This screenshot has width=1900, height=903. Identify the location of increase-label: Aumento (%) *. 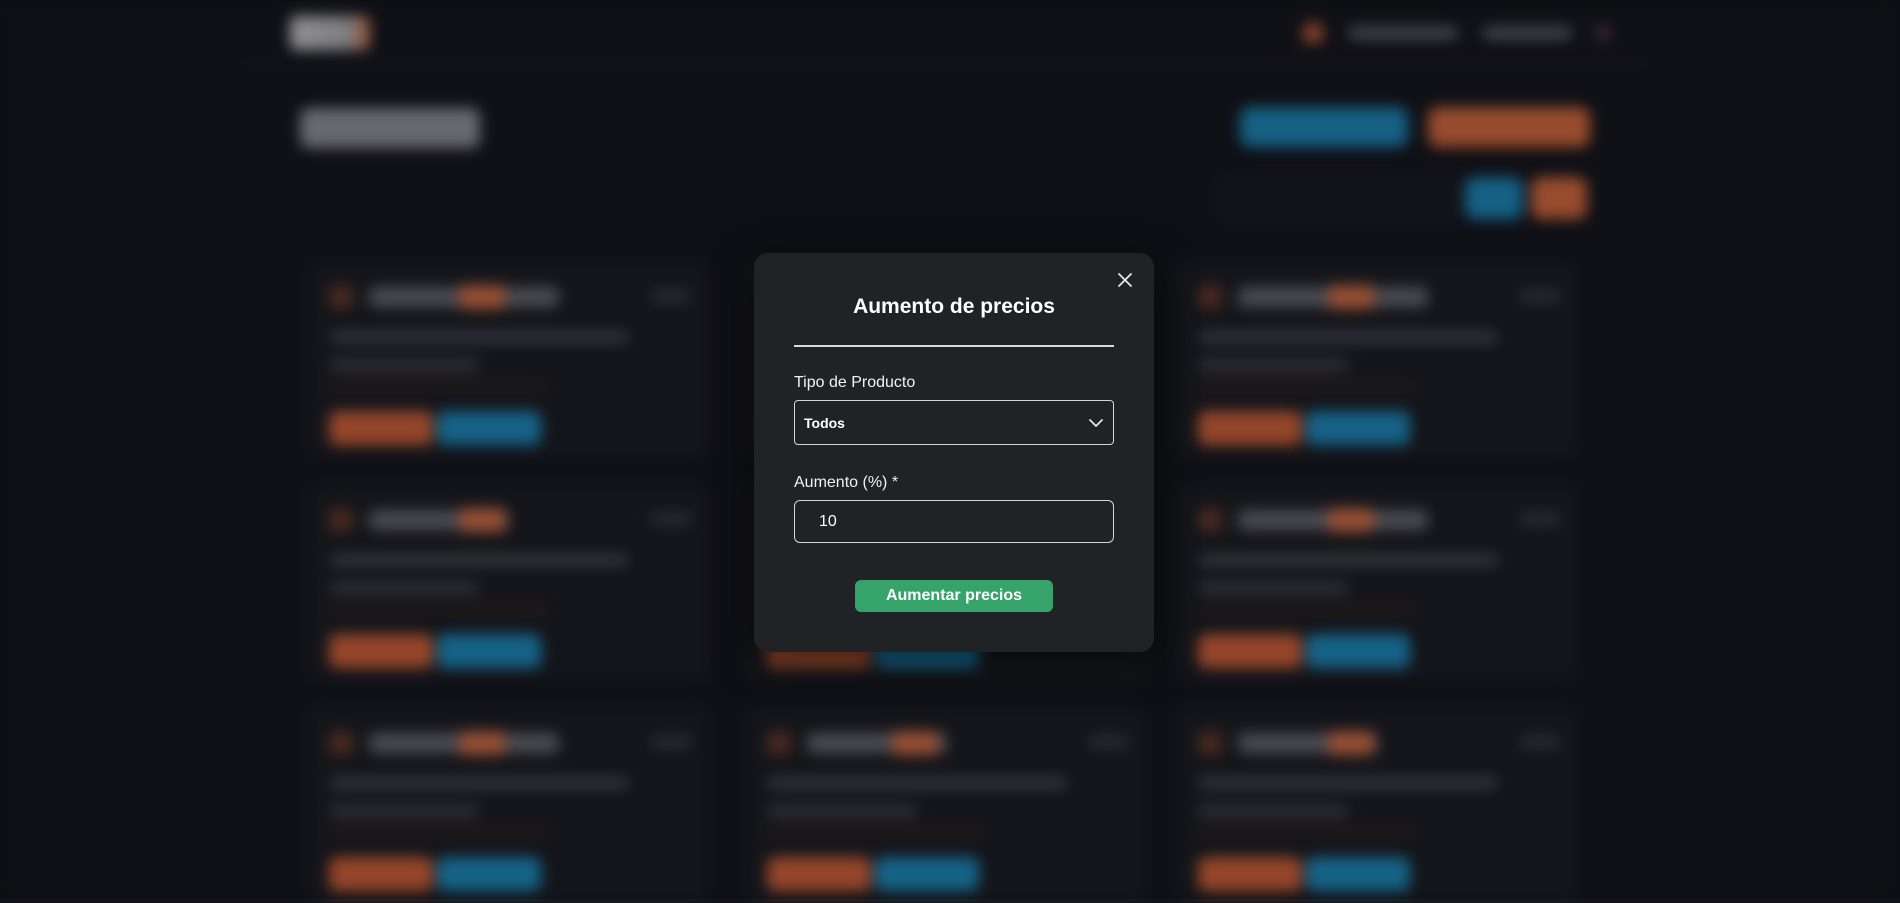
(846, 482).